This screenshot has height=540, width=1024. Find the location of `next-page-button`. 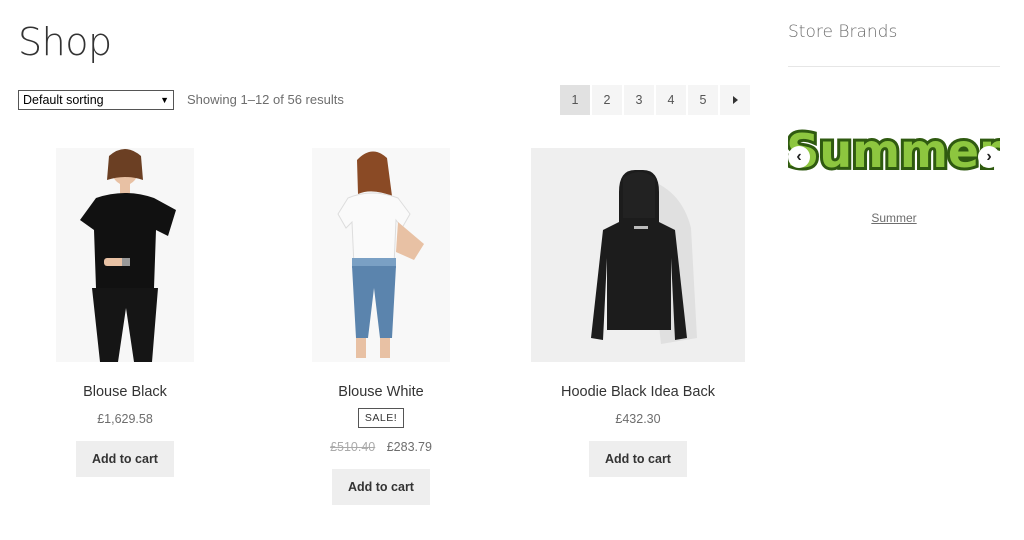

next-page-button is located at coordinates (735, 100).